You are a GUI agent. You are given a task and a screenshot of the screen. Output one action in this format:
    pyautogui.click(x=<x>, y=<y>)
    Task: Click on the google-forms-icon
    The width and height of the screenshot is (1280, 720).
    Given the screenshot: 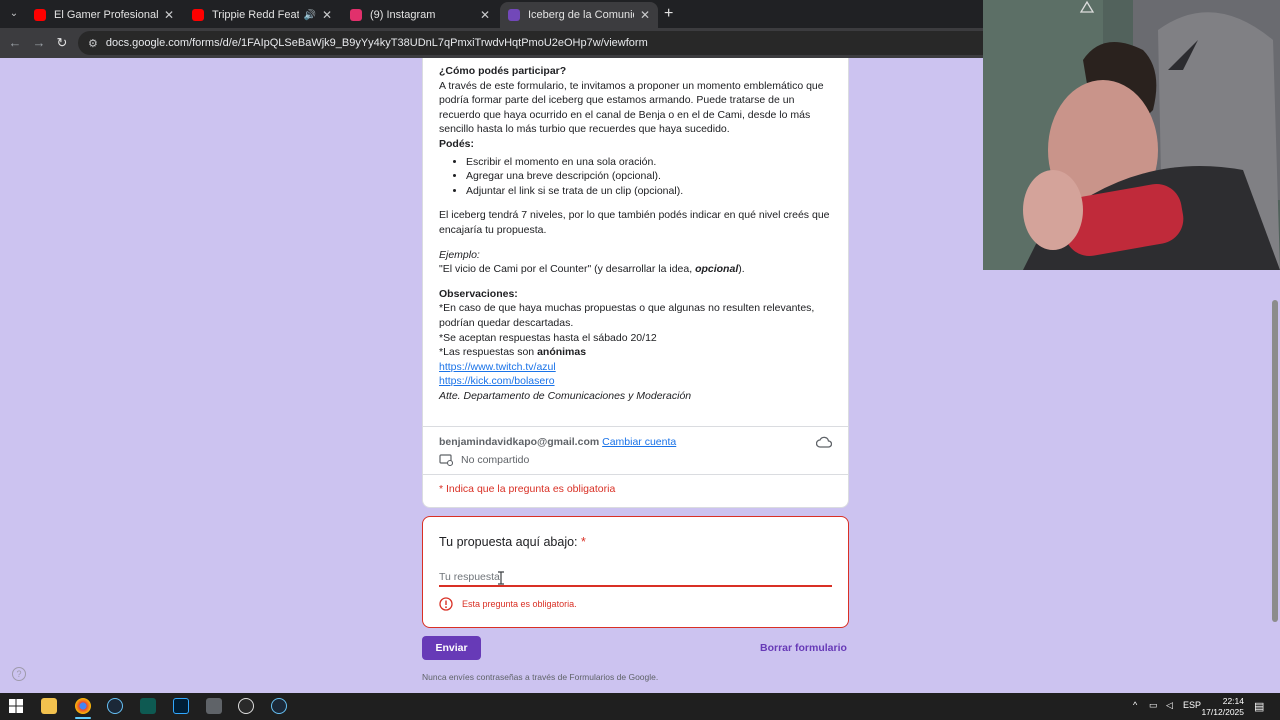 What is the action you would take?
    pyautogui.click(x=514, y=15)
    